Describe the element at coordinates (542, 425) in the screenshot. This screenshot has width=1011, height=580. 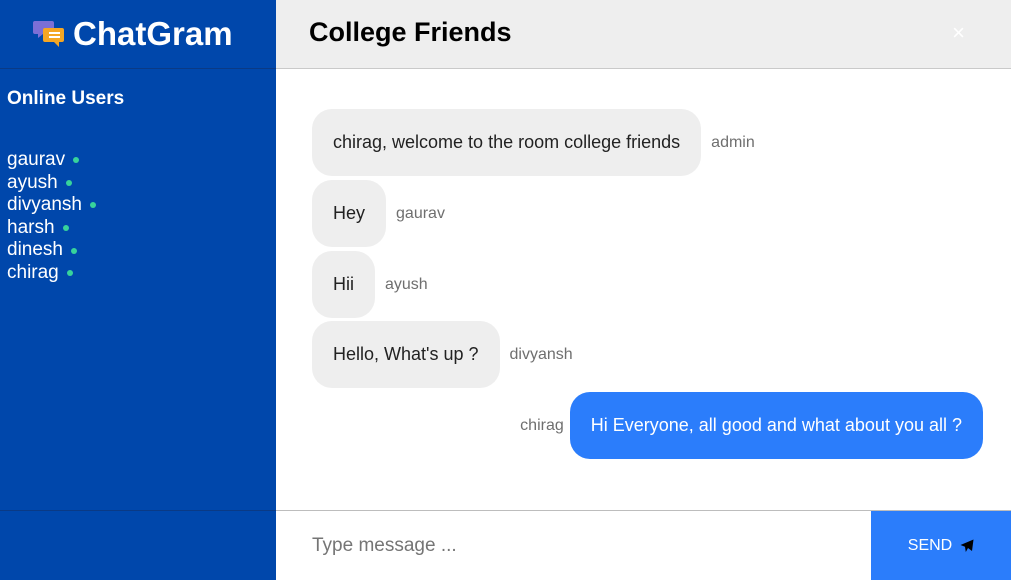
I see `message-sender: chirag` at that location.